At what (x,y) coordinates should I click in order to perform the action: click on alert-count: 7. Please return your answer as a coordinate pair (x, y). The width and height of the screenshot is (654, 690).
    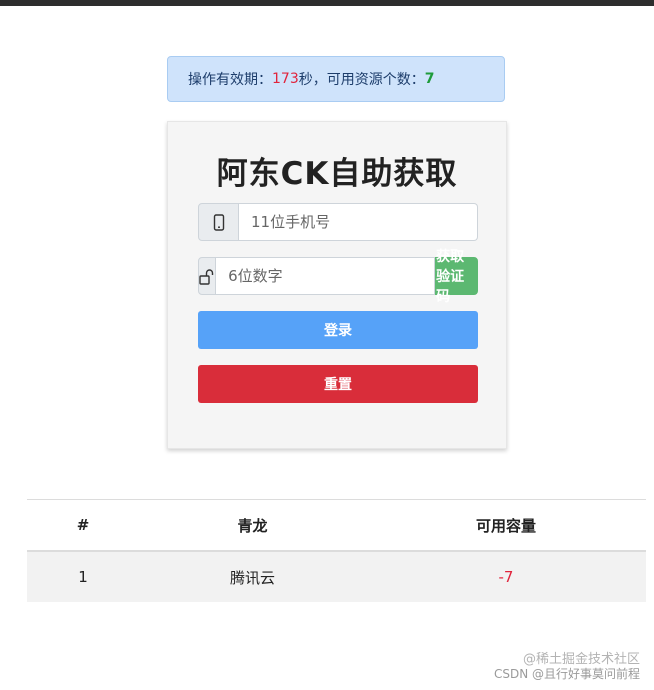
    Looking at the image, I should click on (429, 79).